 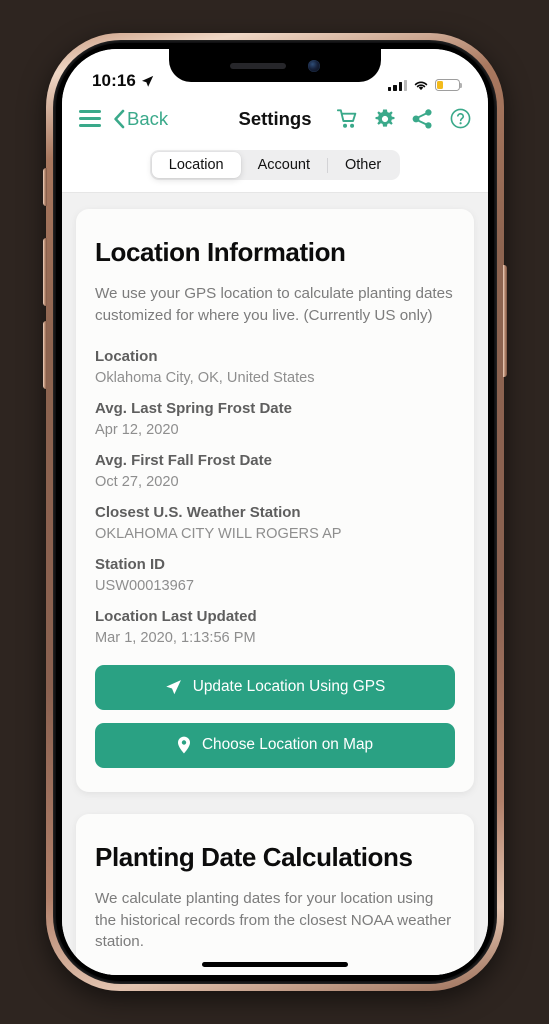 What do you see at coordinates (137, 430) in the screenshot?
I see `field-value: Apr 12, 2020` at bounding box center [137, 430].